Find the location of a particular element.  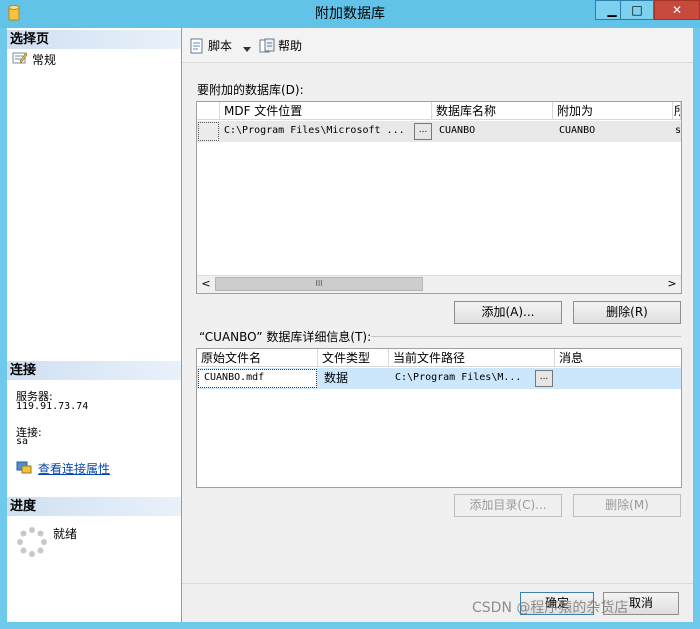

scroll-thumb: III is located at coordinates (319, 284).